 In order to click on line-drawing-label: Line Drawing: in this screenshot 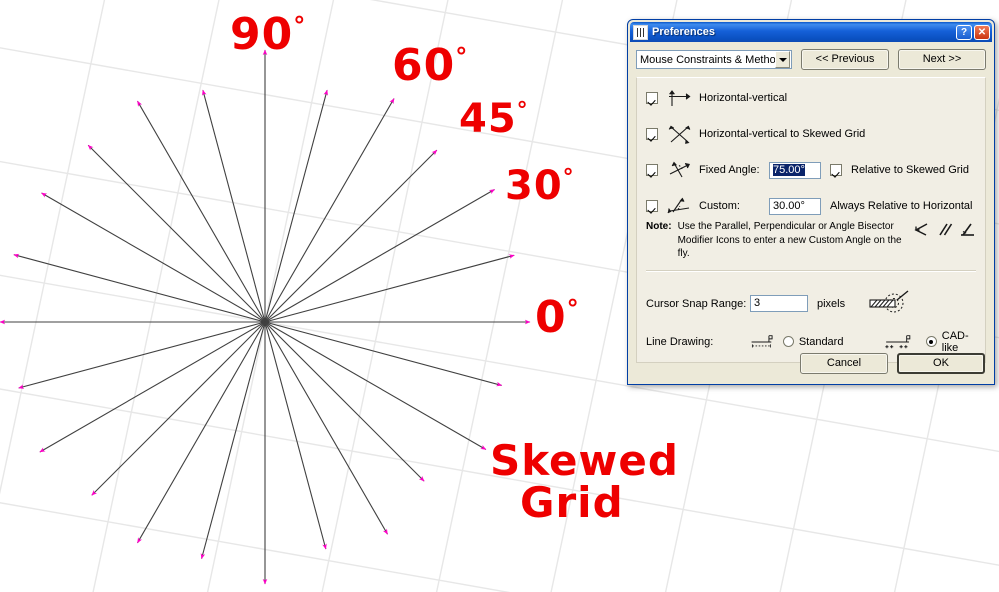, I will do `click(680, 341)`.